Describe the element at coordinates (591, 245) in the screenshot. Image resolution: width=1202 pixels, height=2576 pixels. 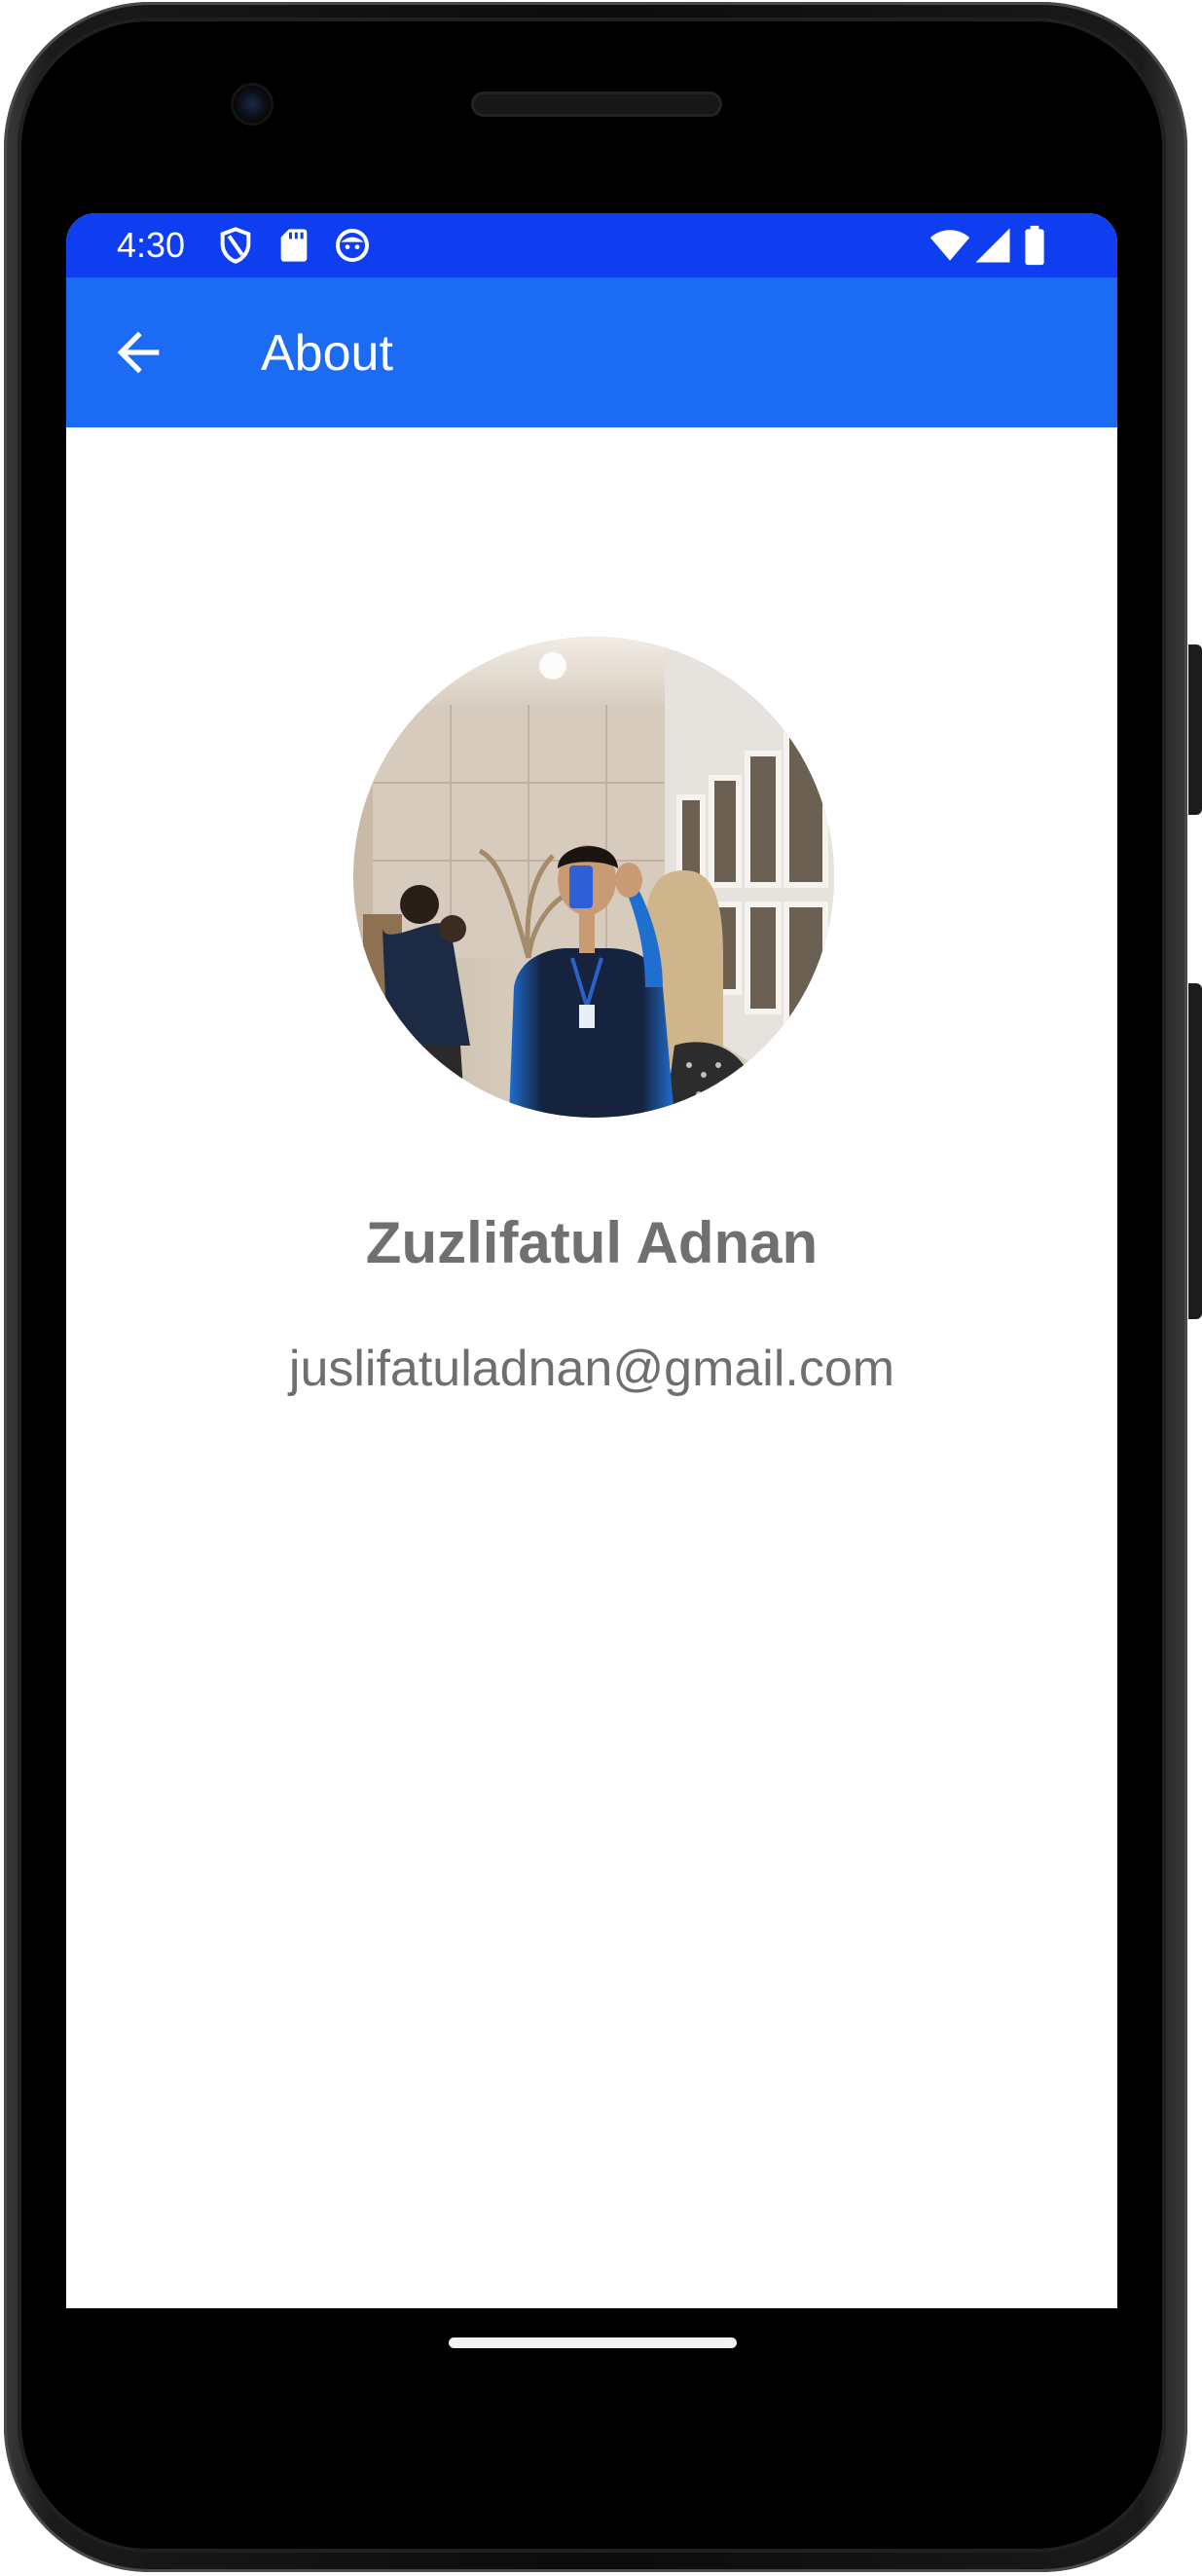
I see `status-bar: 4:30` at that location.